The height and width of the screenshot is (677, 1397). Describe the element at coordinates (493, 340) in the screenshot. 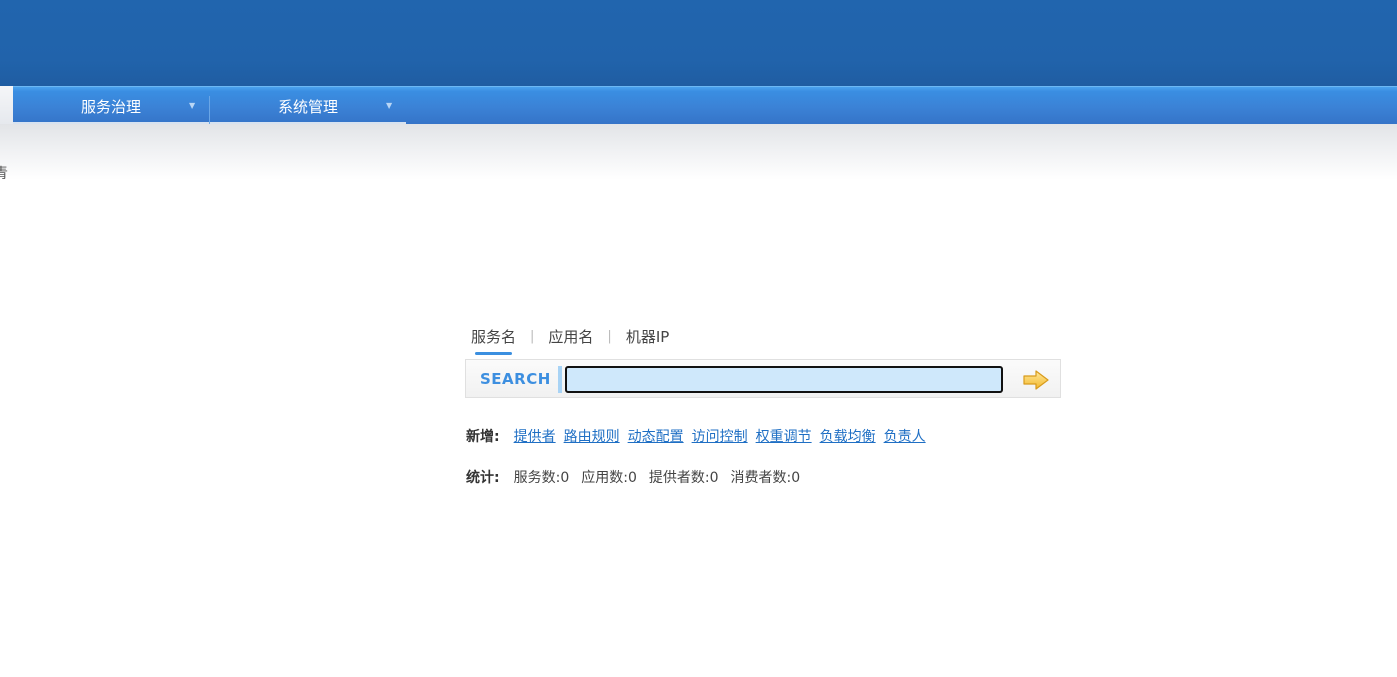

I see `tab-service-name: 服务名` at that location.